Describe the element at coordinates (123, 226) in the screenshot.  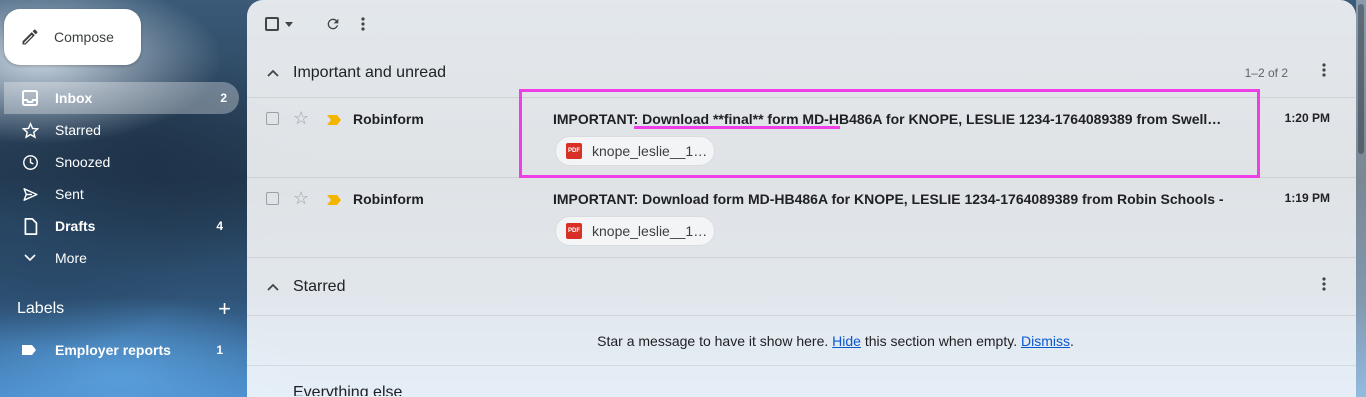
I see `sidebar-item-drafts: Drafts 4` at that location.